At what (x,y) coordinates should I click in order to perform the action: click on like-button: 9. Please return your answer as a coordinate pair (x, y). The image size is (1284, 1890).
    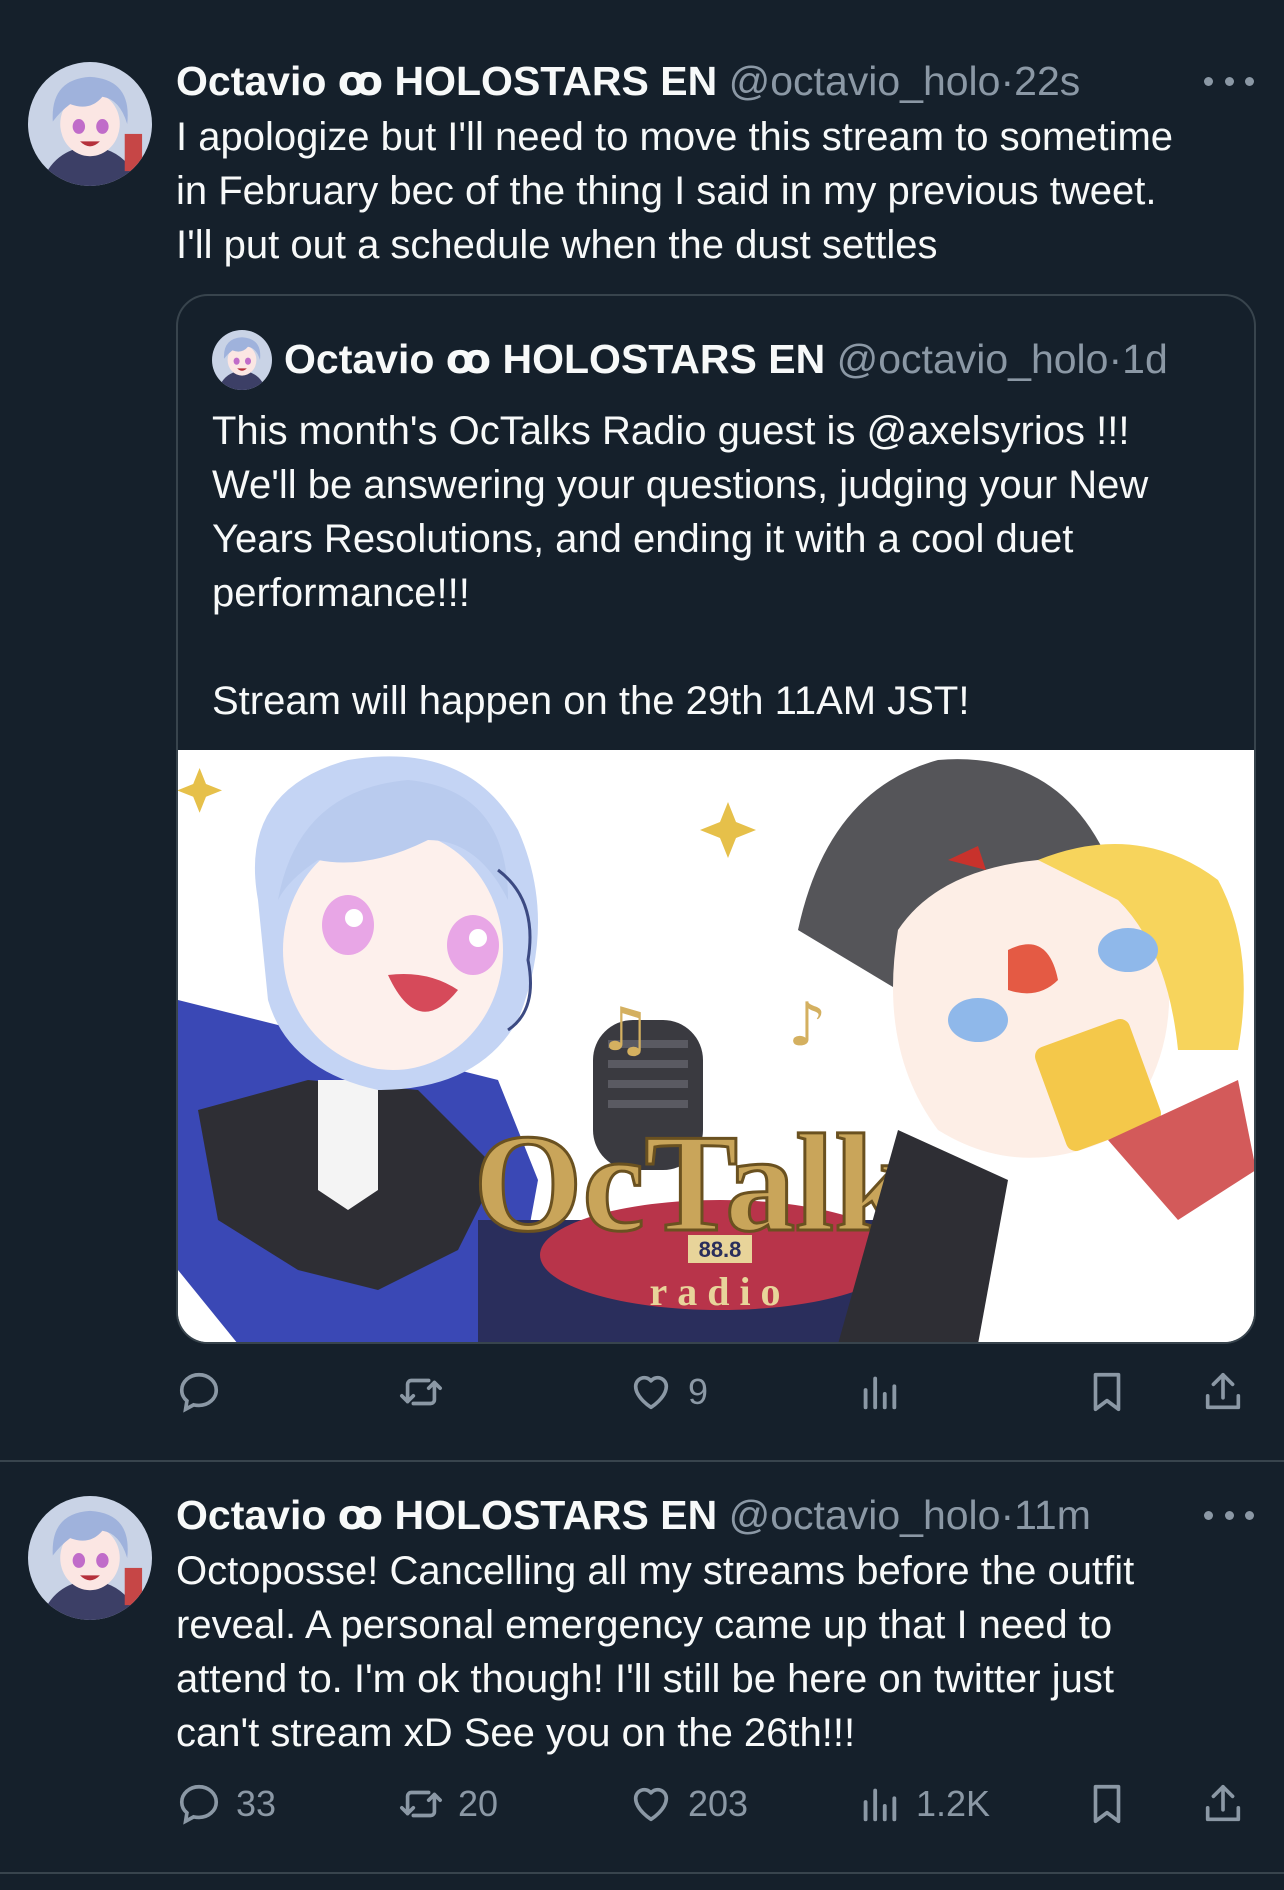
    Looking at the image, I should click on (668, 1392).